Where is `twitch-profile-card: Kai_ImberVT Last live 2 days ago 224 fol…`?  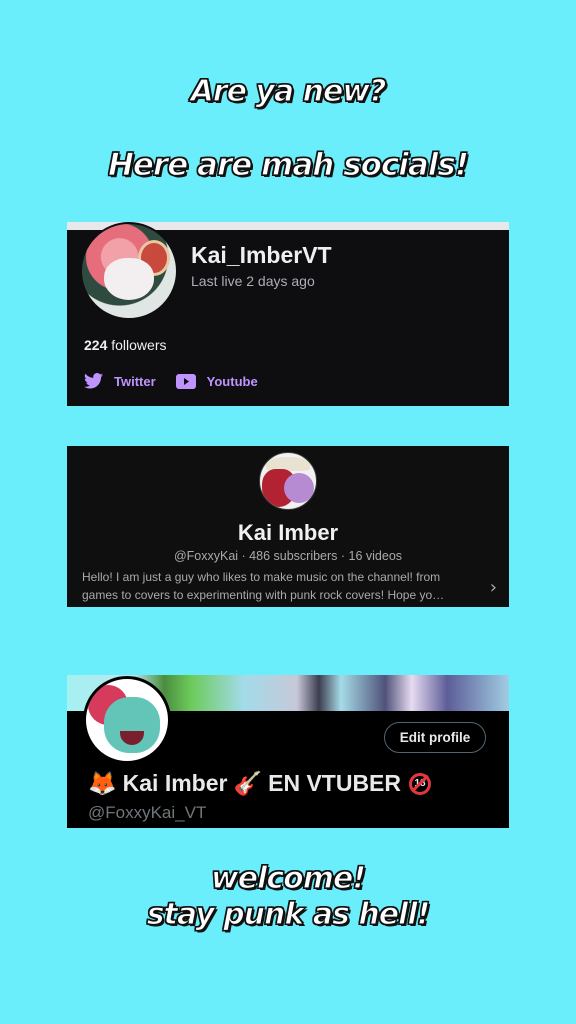 twitch-profile-card: Kai_ImberVT Last live 2 days ago 224 fol… is located at coordinates (288, 314).